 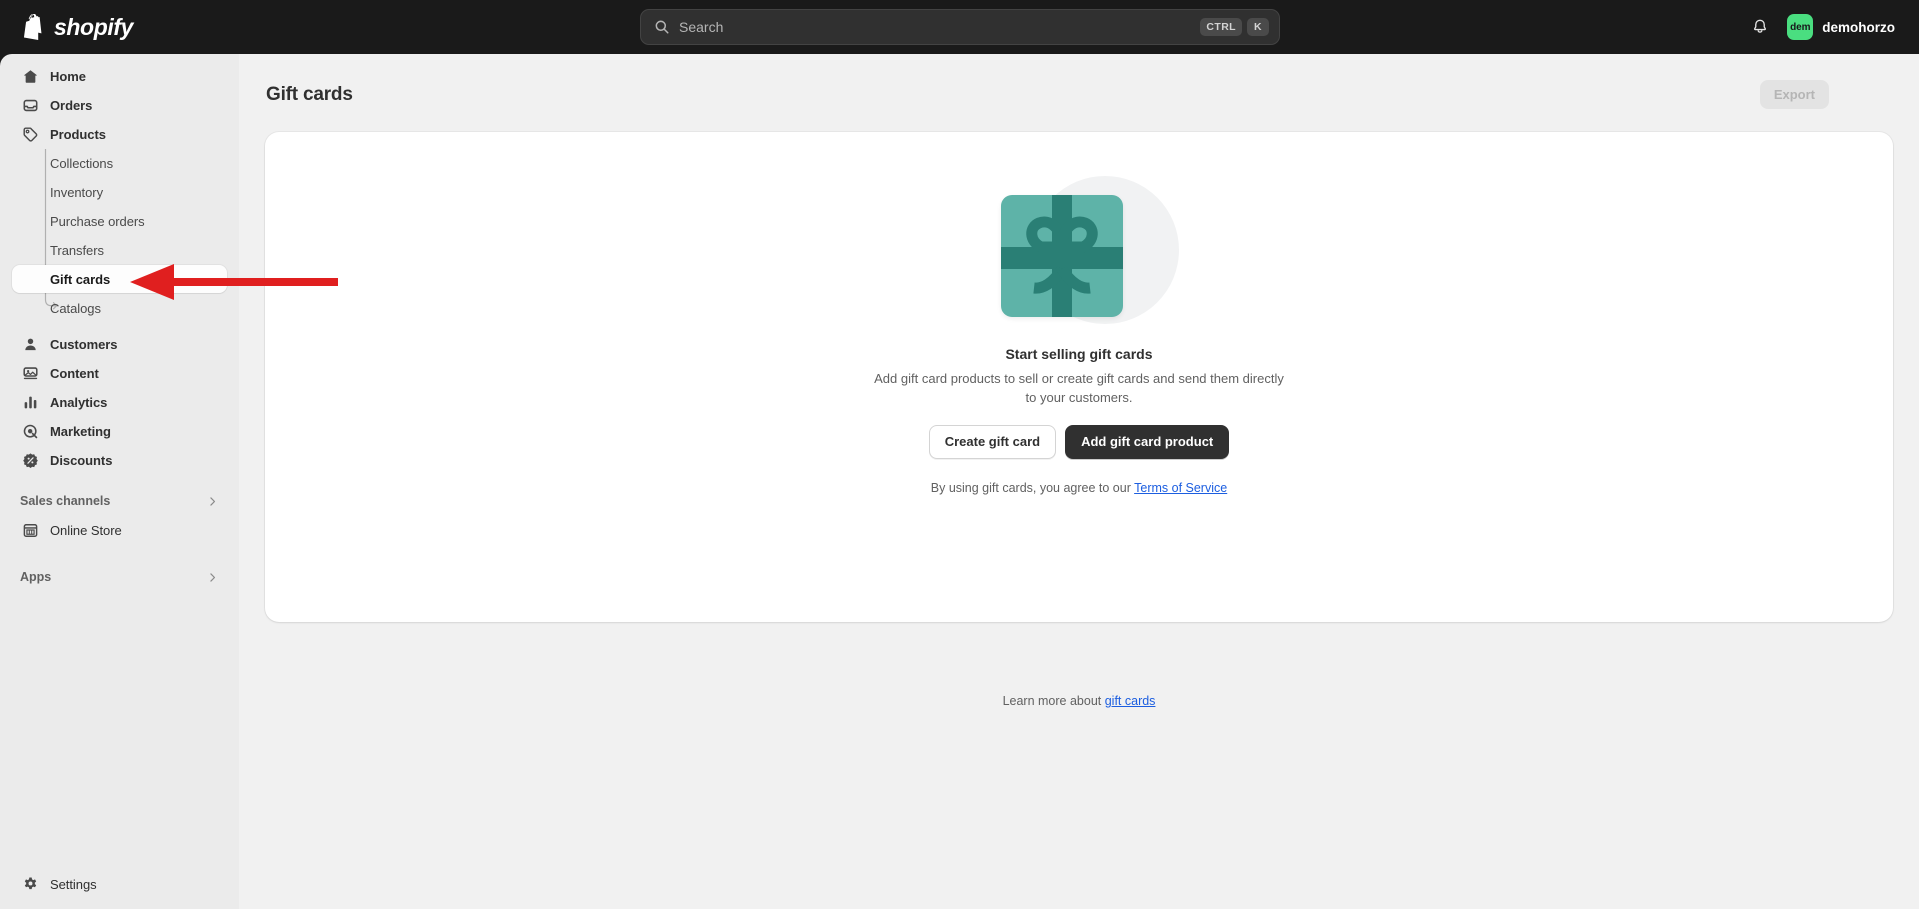 I want to click on empty-state-title: Start selling gift cards, so click(x=1079, y=354).